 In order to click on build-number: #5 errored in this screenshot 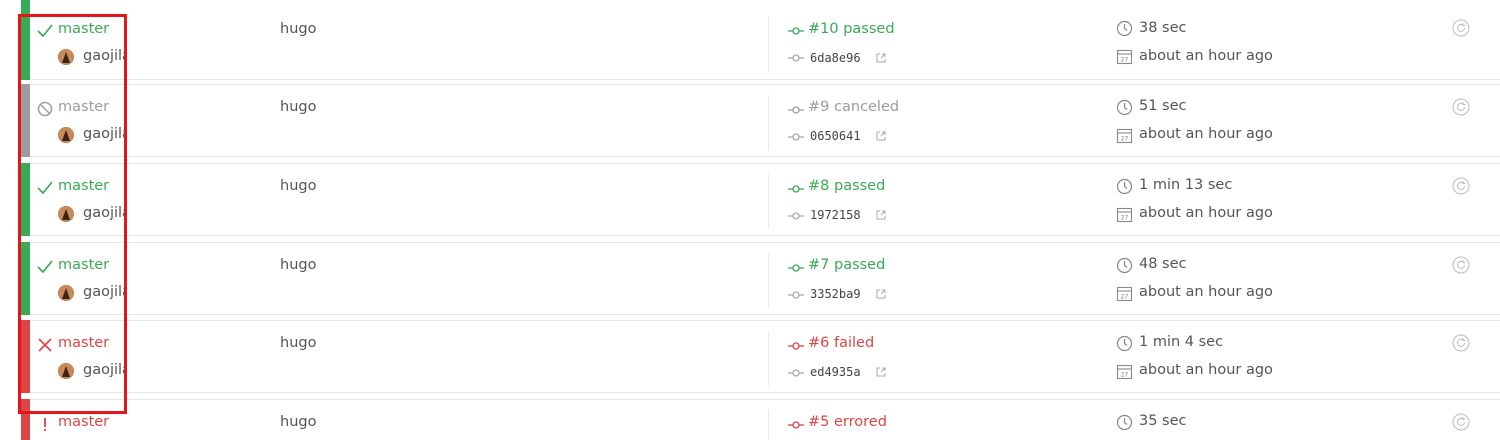, I will do `click(847, 422)`.